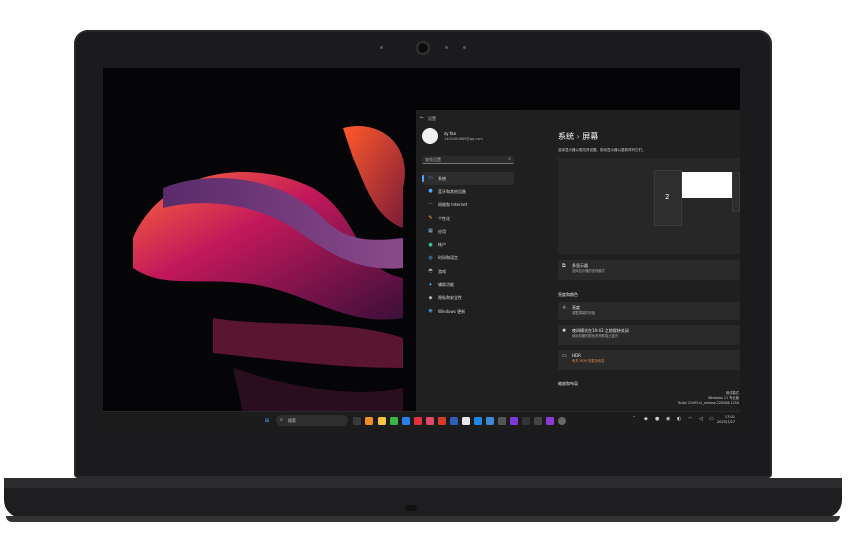  Describe the element at coordinates (423, 48) in the screenshot. I see `webcam` at that location.